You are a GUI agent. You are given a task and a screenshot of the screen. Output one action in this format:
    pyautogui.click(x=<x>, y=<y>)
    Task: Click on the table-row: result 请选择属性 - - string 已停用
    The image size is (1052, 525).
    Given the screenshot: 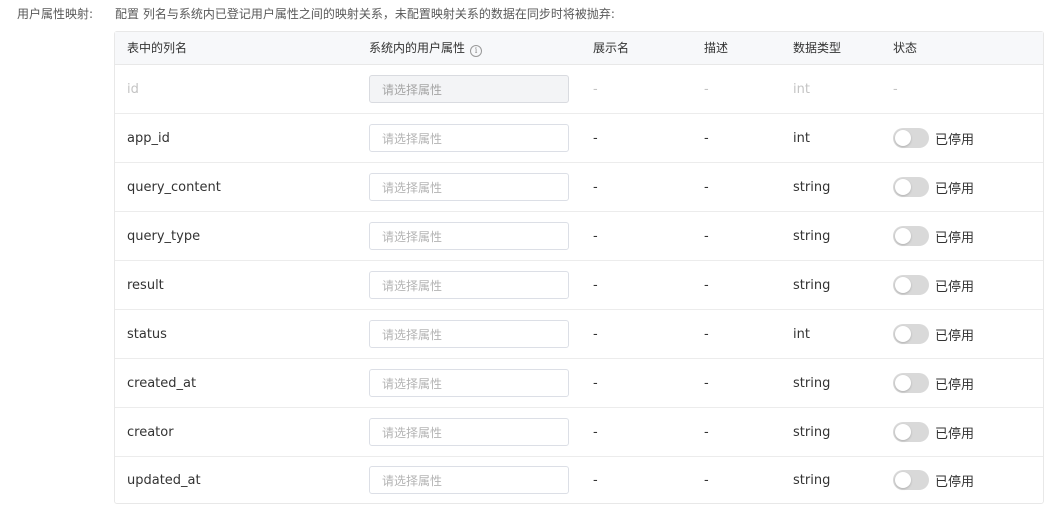 What is the action you would take?
    pyautogui.click(x=579, y=285)
    